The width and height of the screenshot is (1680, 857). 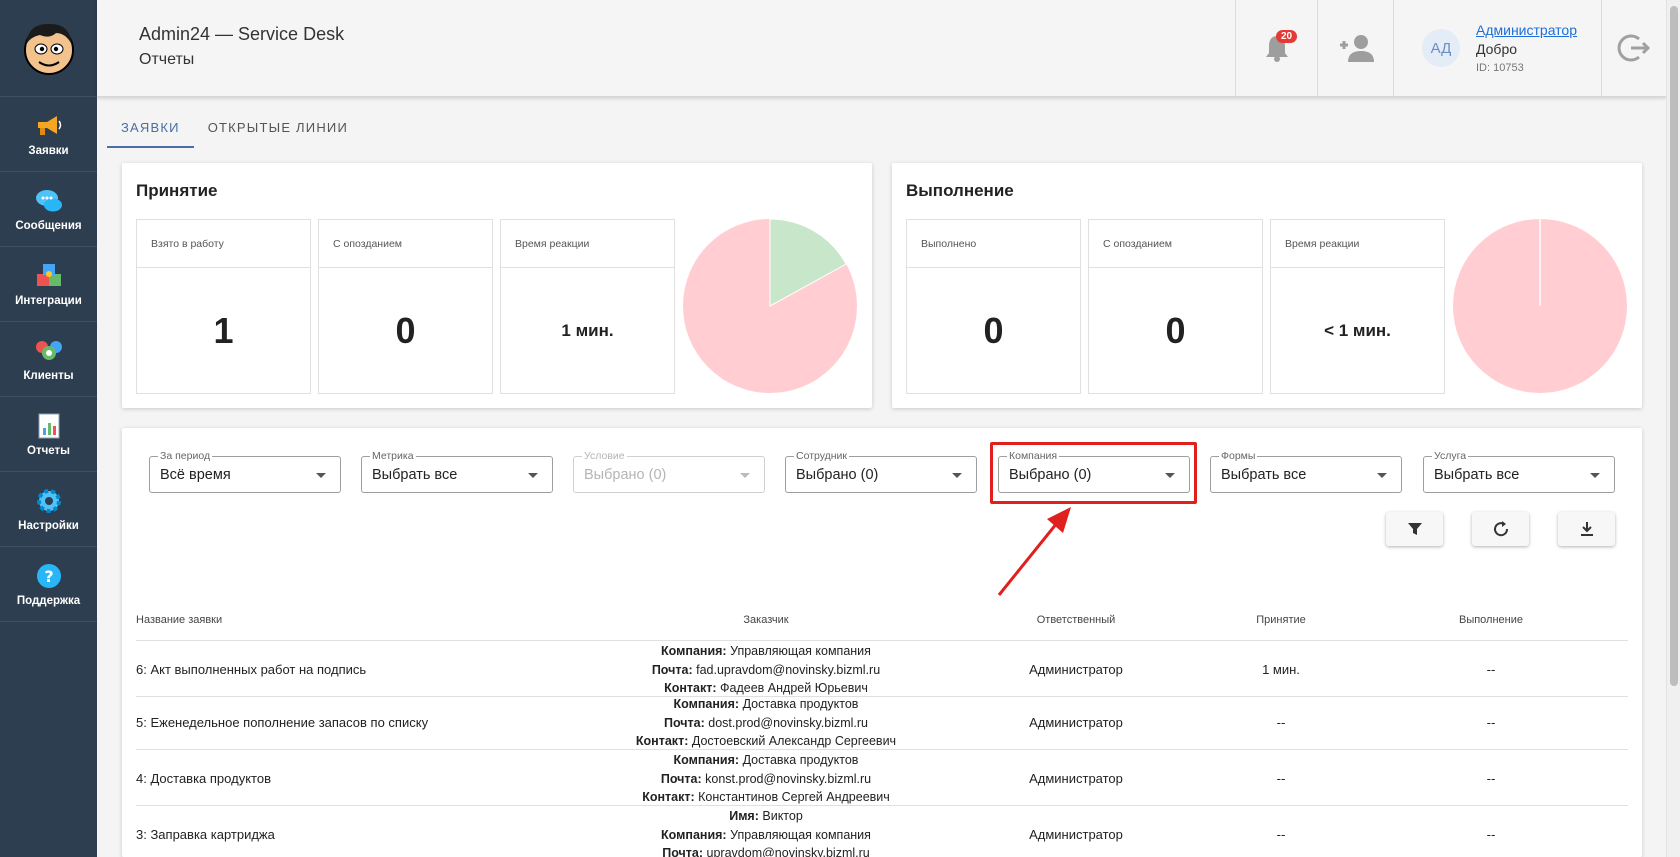 What do you see at coordinates (1281, 669) in the screenshot?
I see `acceptance-time: 1 мин.` at bounding box center [1281, 669].